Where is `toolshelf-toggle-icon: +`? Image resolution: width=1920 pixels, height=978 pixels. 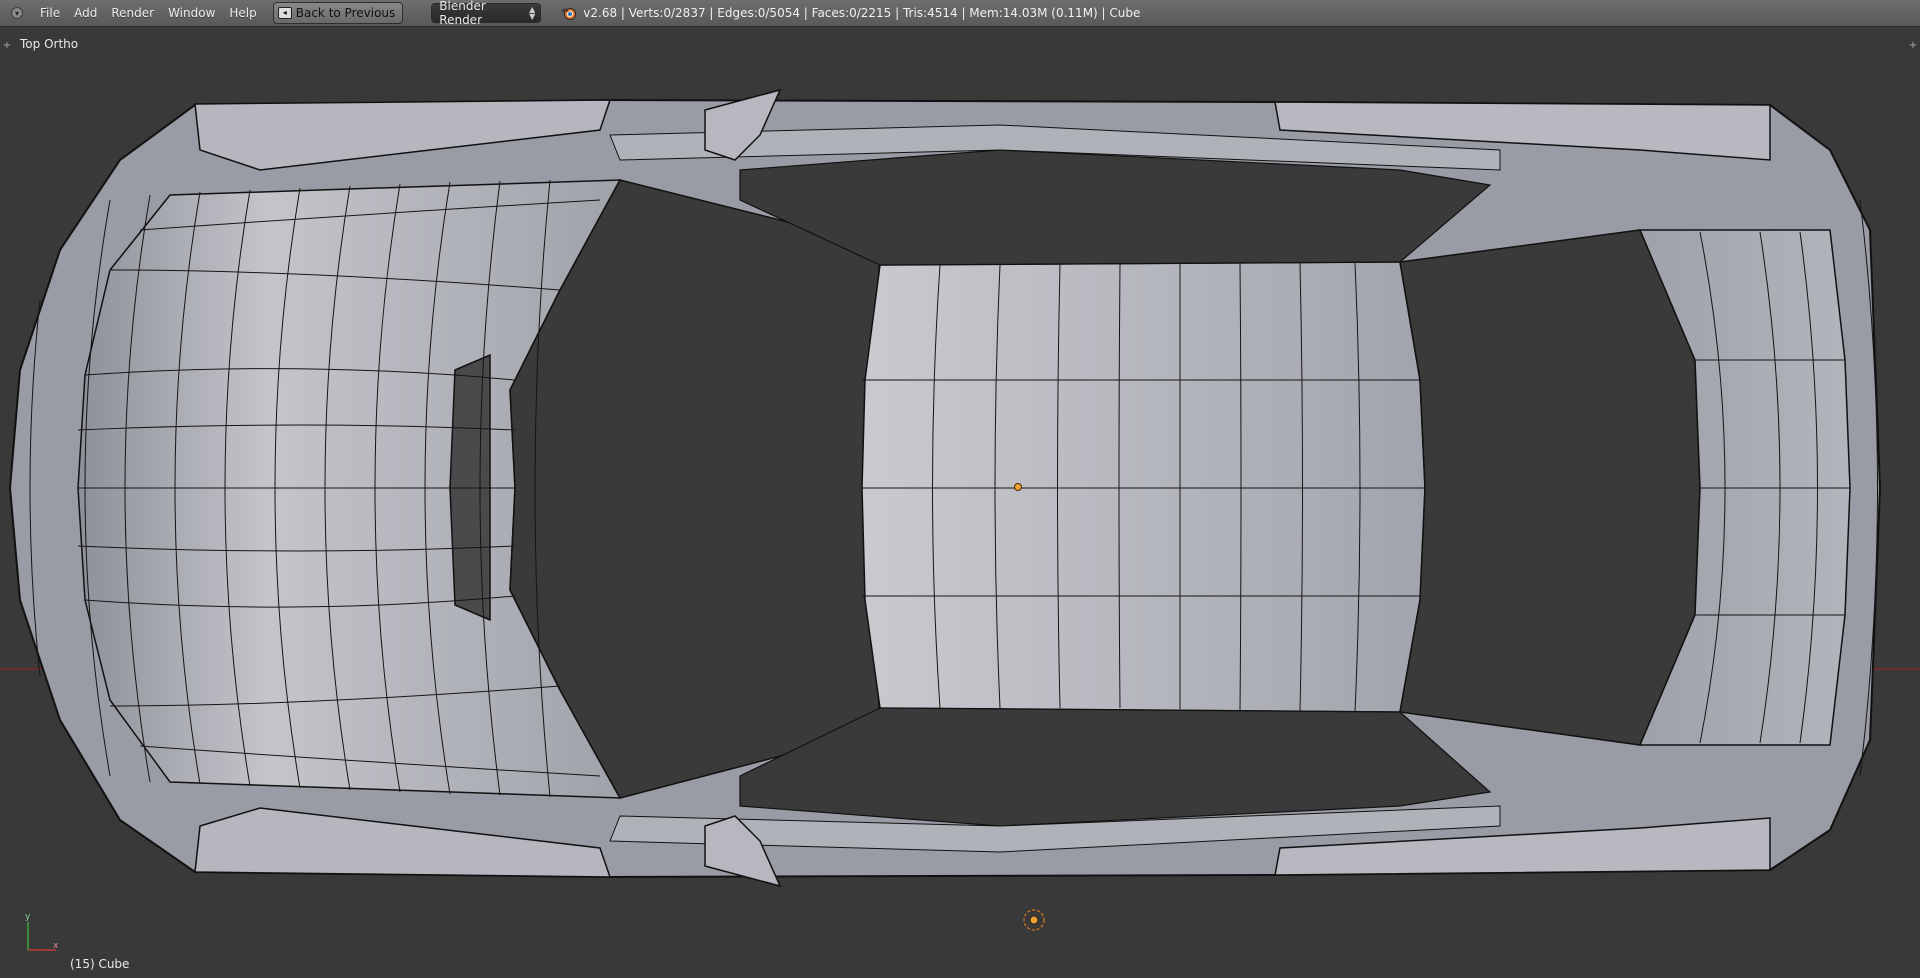
toolshelf-toggle-icon: + is located at coordinates (7, 46).